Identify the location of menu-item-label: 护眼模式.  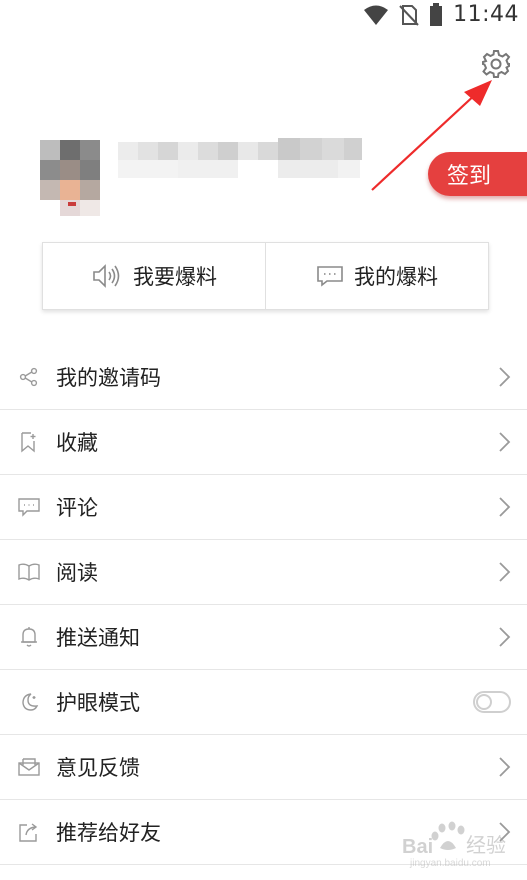
(98, 703).